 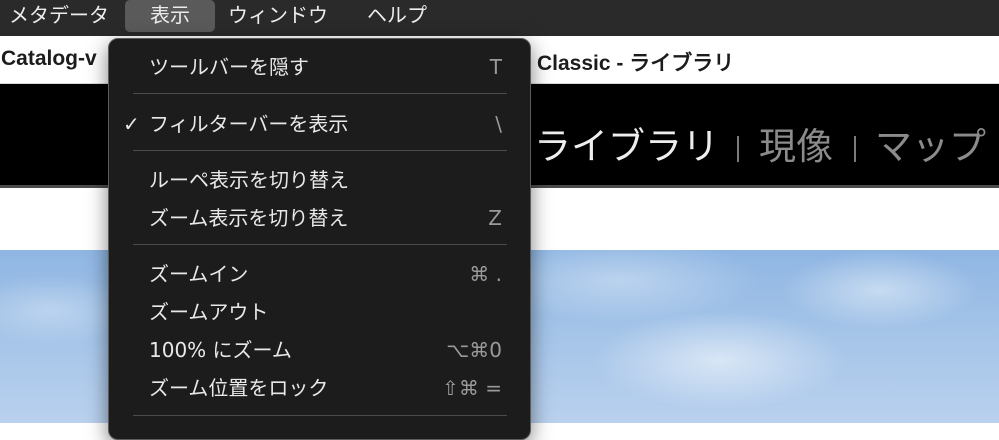 I want to click on menu-item-shortcut: \, so click(x=498, y=124).